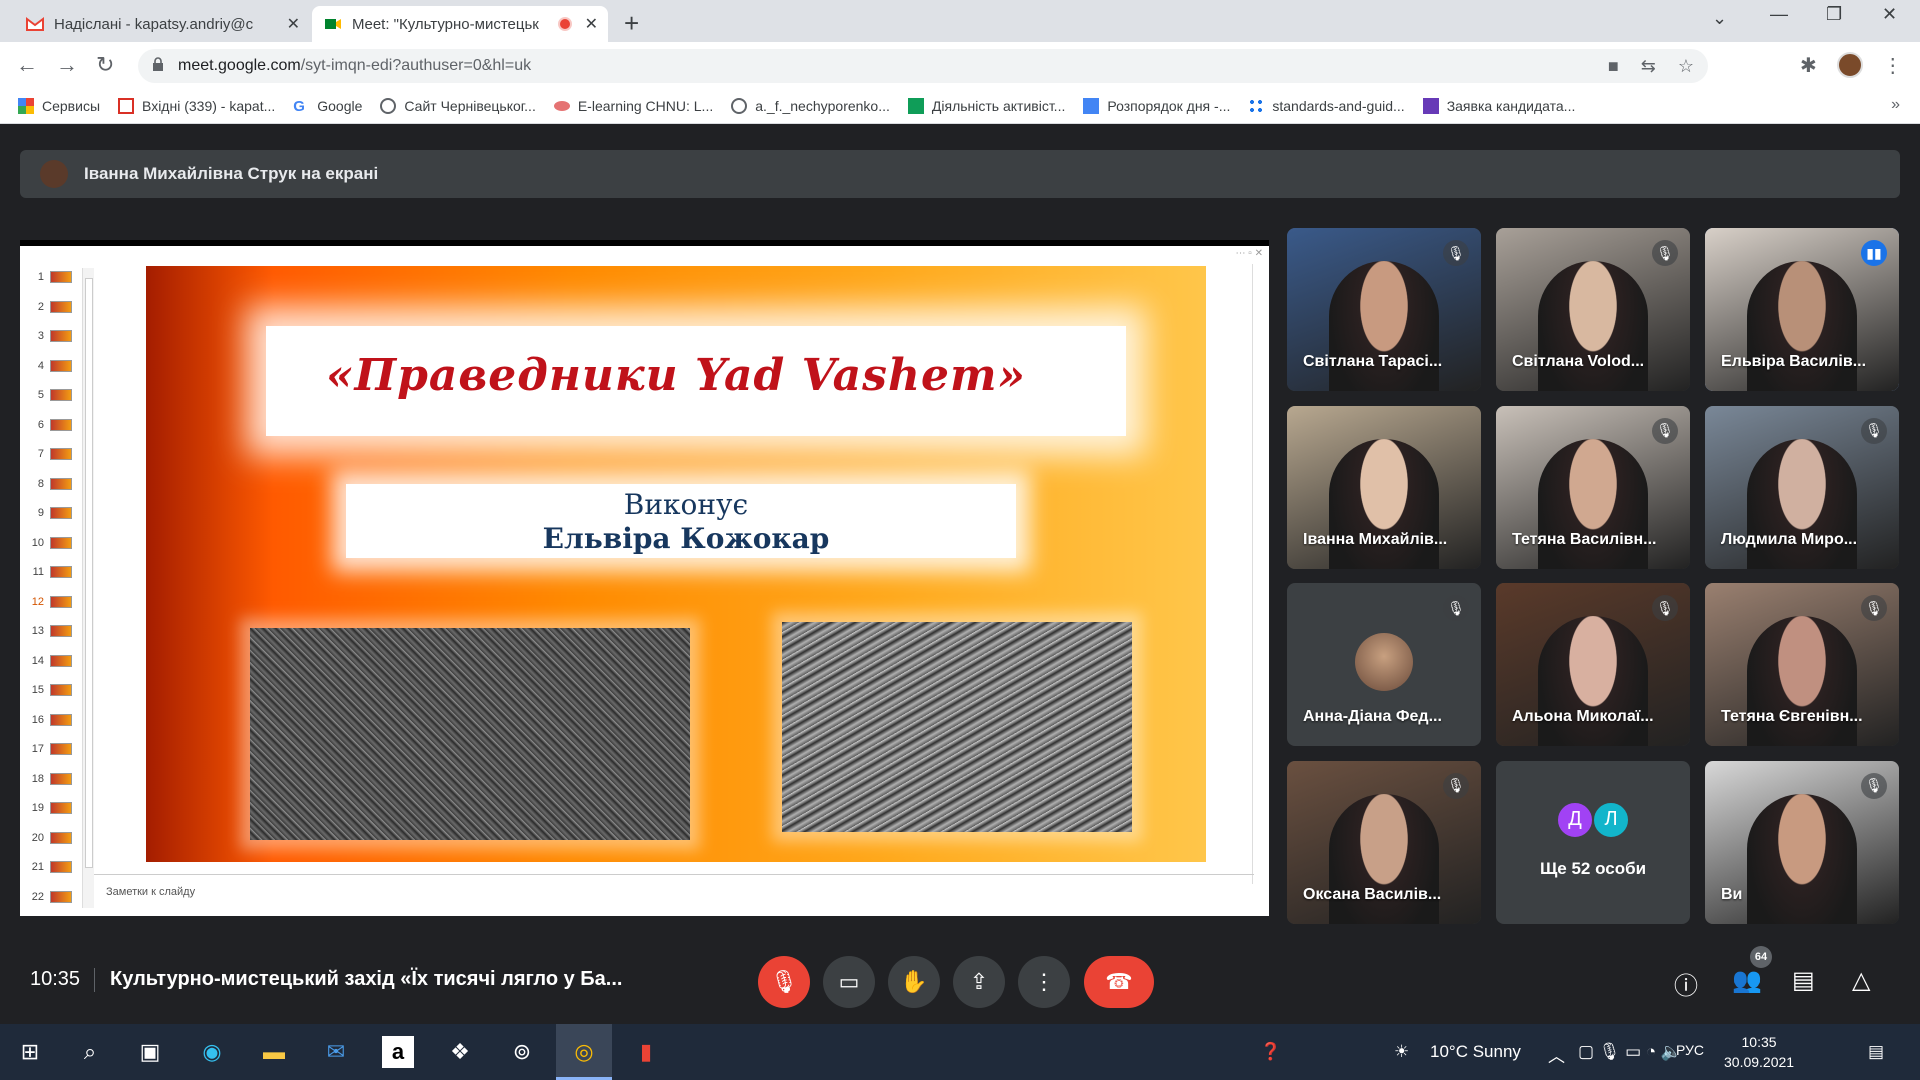  What do you see at coordinates (470, 734) in the screenshot?
I see `historical-photo-crowd` at bounding box center [470, 734].